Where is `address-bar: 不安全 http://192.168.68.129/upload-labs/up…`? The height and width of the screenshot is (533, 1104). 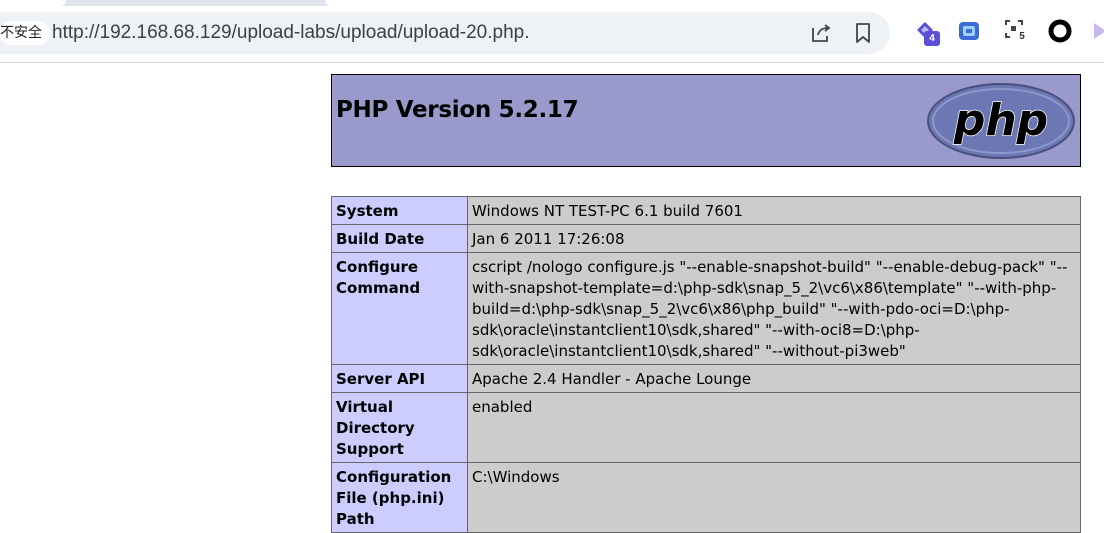 address-bar: 不安全 http://192.168.68.129/upload-labs/up… is located at coordinates (445, 33).